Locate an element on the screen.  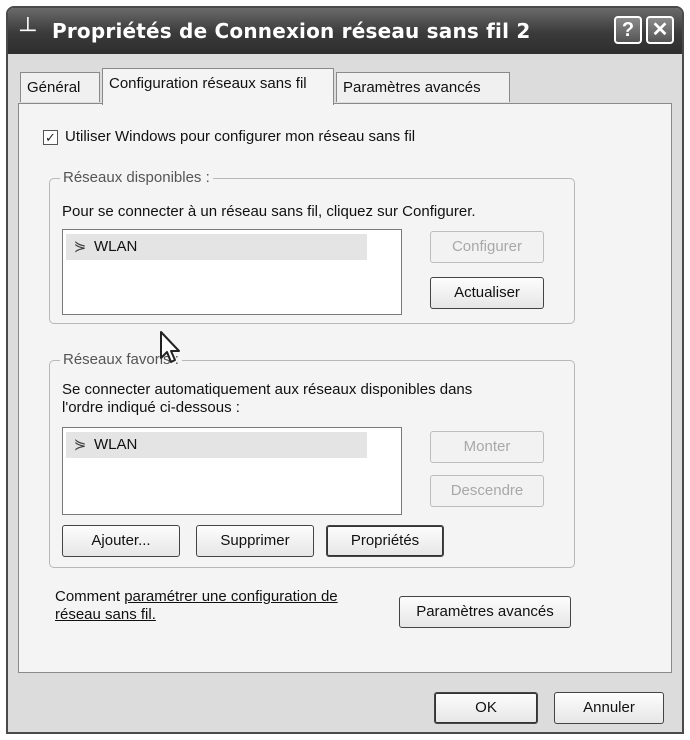
use-windows-checkbox: ✓ is located at coordinates (50, 137).